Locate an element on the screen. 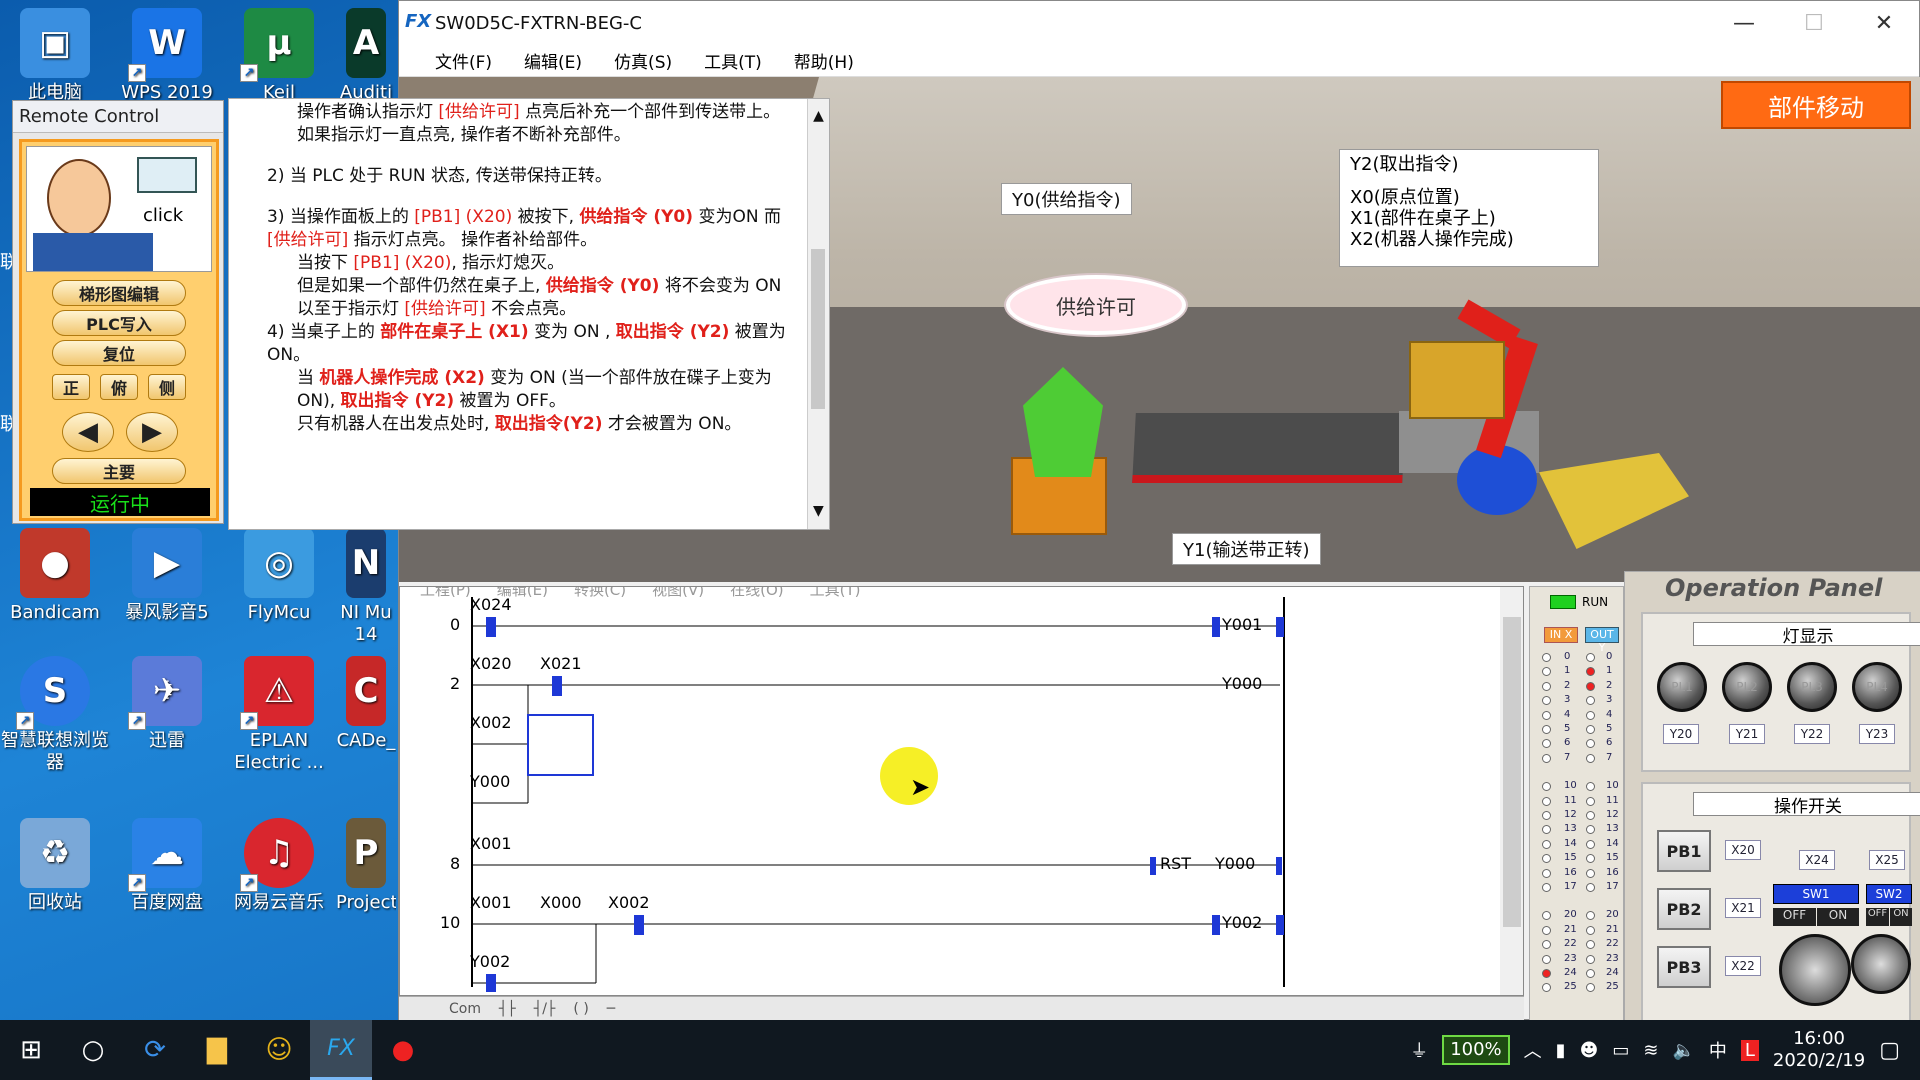  sw1-knob is located at coordinates (1815, 970).